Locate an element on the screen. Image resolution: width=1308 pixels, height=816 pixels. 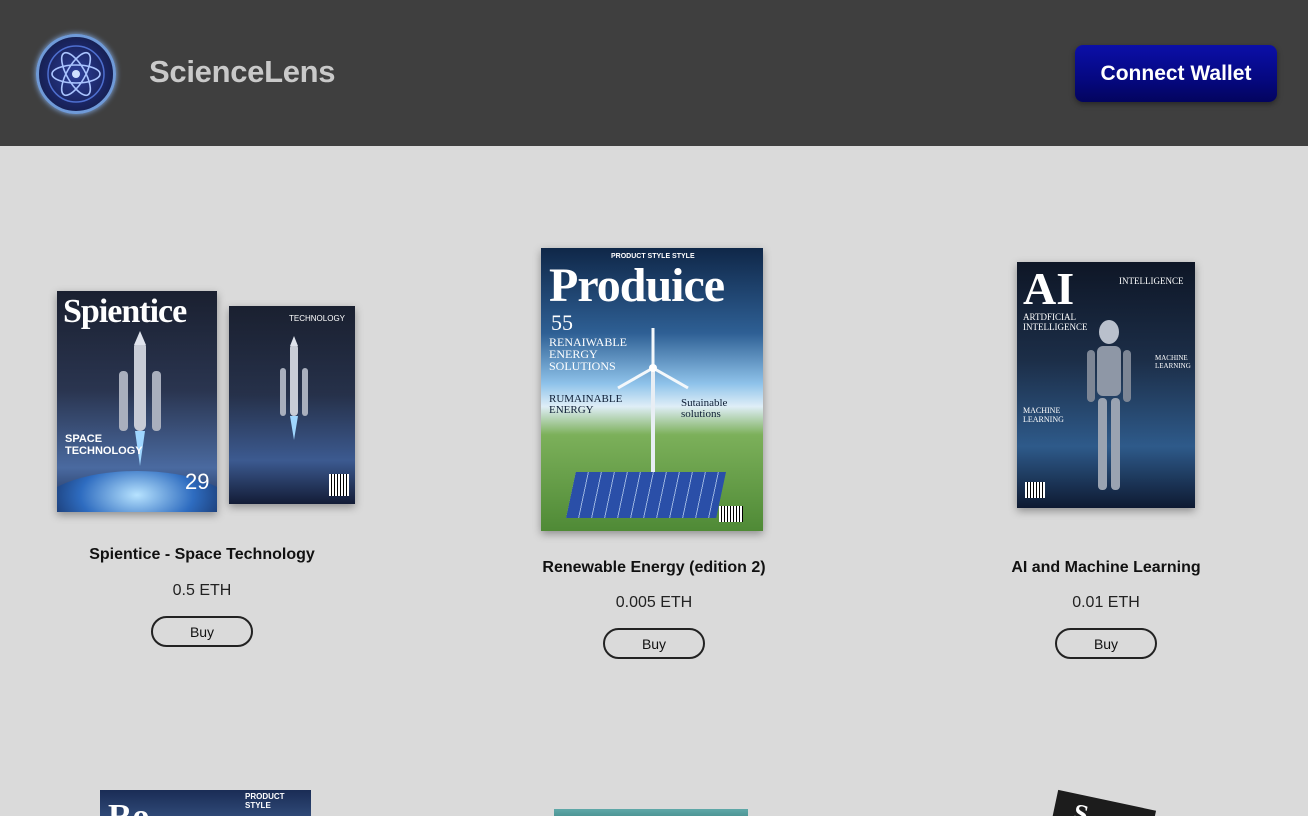
product-title: AI and Machine Learning is located at coordinates (1106, 567).